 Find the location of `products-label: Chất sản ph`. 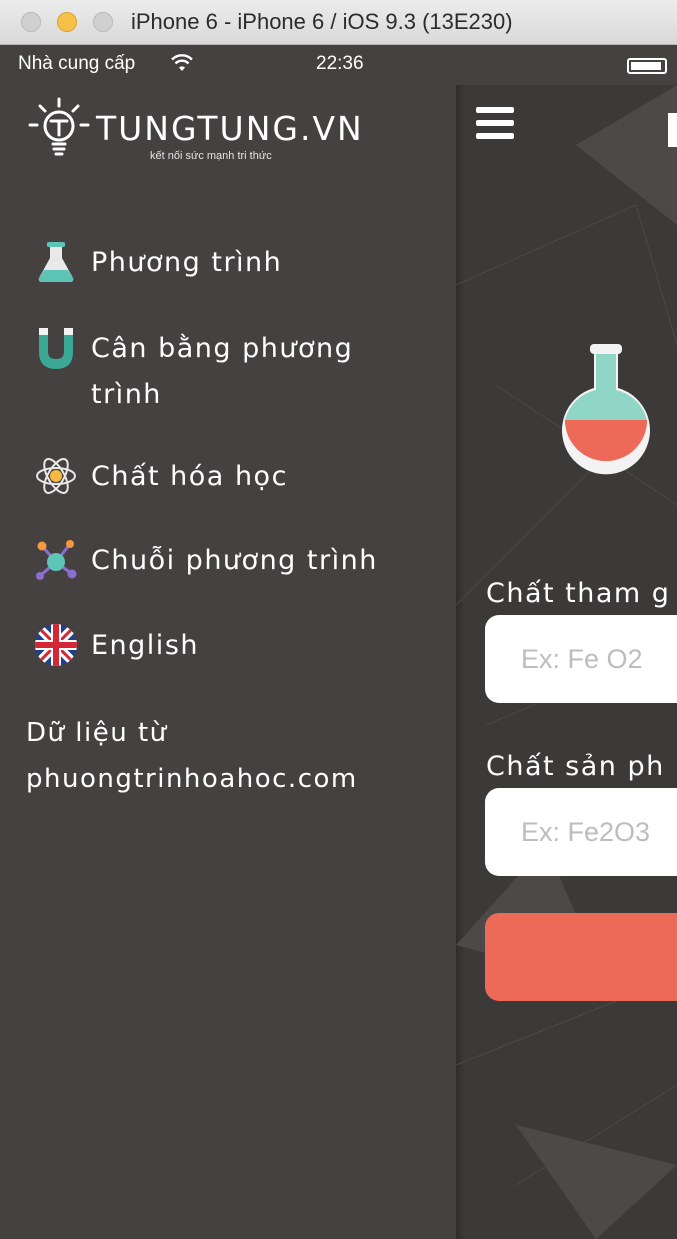

products-label: Chất sản ph is located at coordinates (575, 766).